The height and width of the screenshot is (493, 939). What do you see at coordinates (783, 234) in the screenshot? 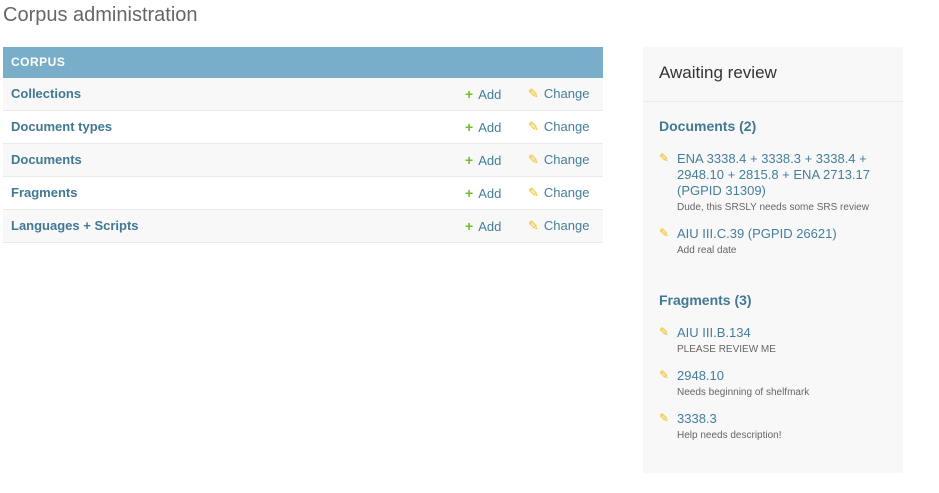
I see `review-item-link: AIU III.C.39 (PGPID 26621)` at bounding box center [783, 234].